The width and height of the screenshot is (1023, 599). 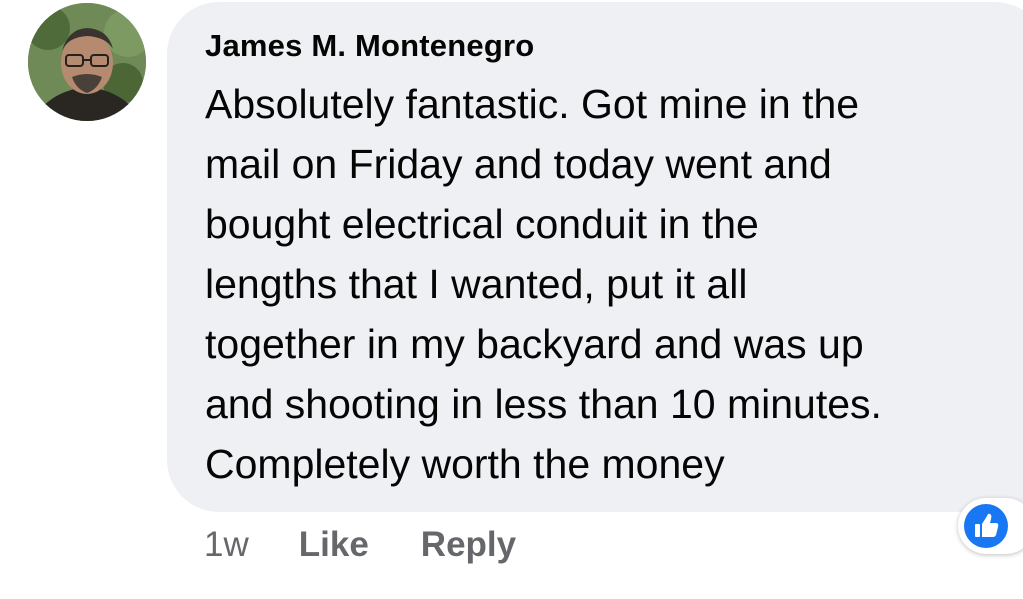 I want to click on thumbs-up-icon, so click(x=986, y=526).